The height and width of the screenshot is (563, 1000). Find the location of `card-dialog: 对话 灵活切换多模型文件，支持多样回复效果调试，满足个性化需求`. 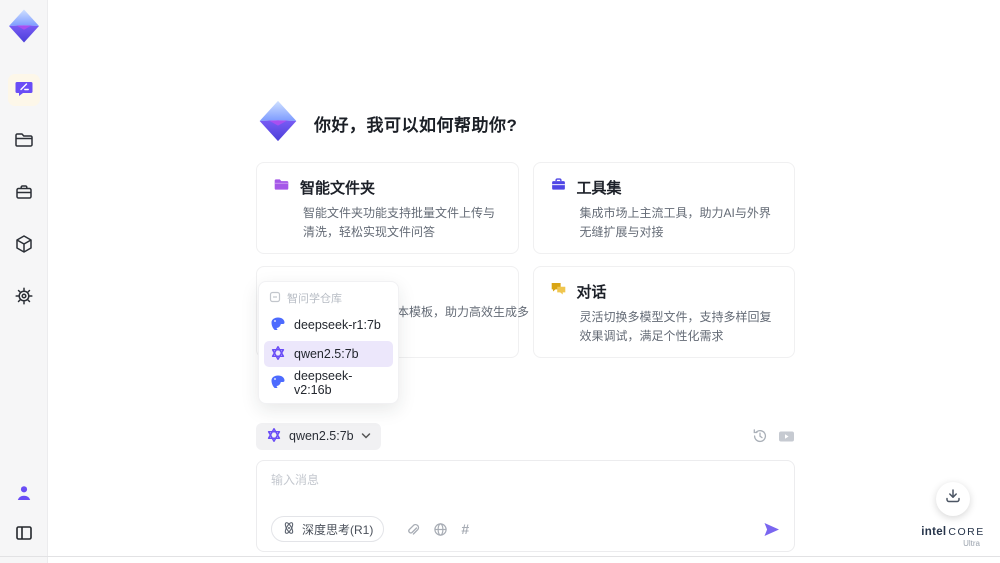

card-dialog: 对话 灵活切换多模型文件，支持多样回复效果调试，满足个性化需求 is located at coordinates (663, 312).